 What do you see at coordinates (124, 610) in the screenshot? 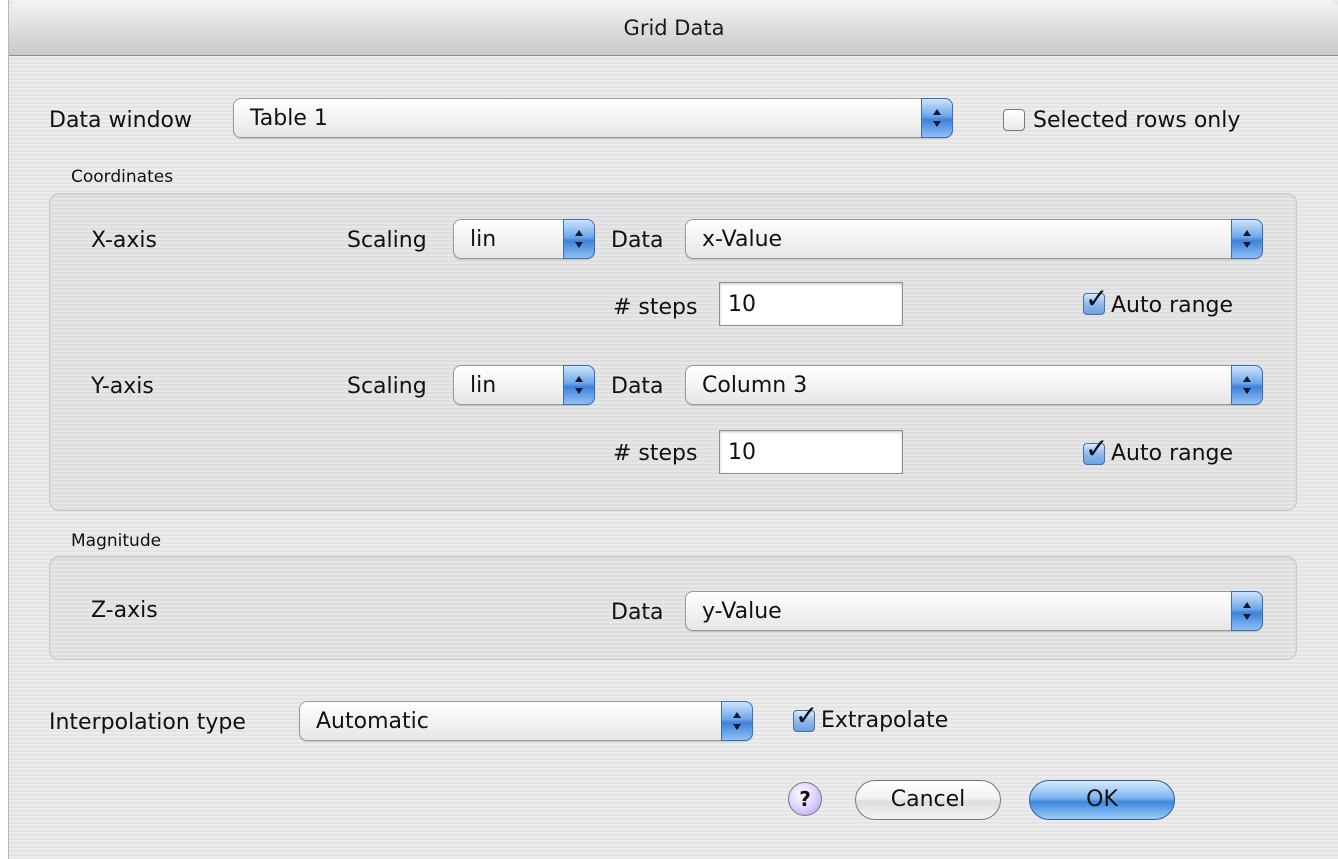
I see `z-axis-label: Z-axis` at bounding box center [124, 610].